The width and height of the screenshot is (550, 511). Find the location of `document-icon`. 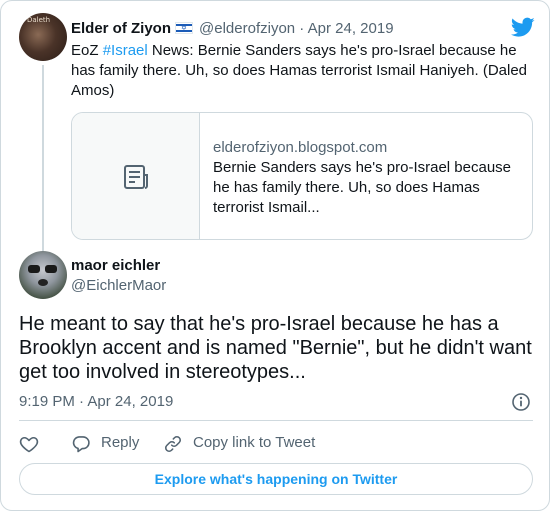

document-icon is located at coordinates (136, 177).